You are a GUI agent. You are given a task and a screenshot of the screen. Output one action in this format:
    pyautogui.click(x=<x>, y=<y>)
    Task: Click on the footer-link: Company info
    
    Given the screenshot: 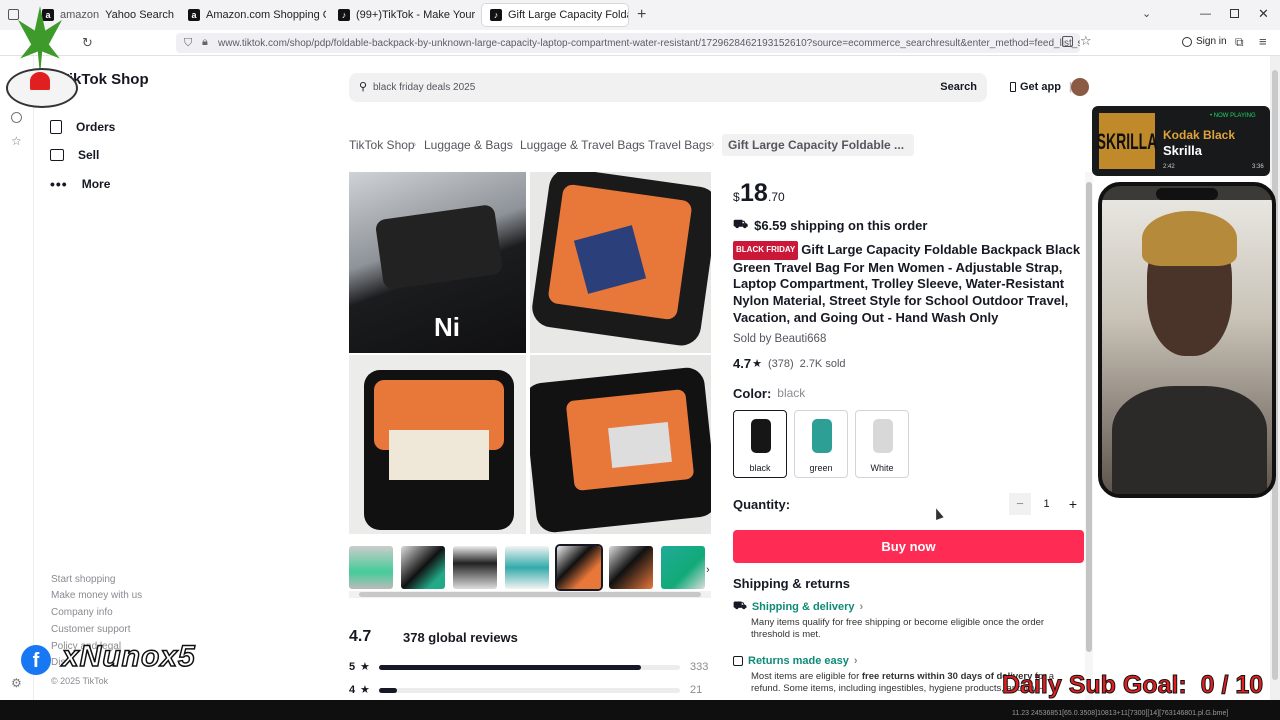 What is the action you would take?
    pyautogui.click(x=82, y=612)
    